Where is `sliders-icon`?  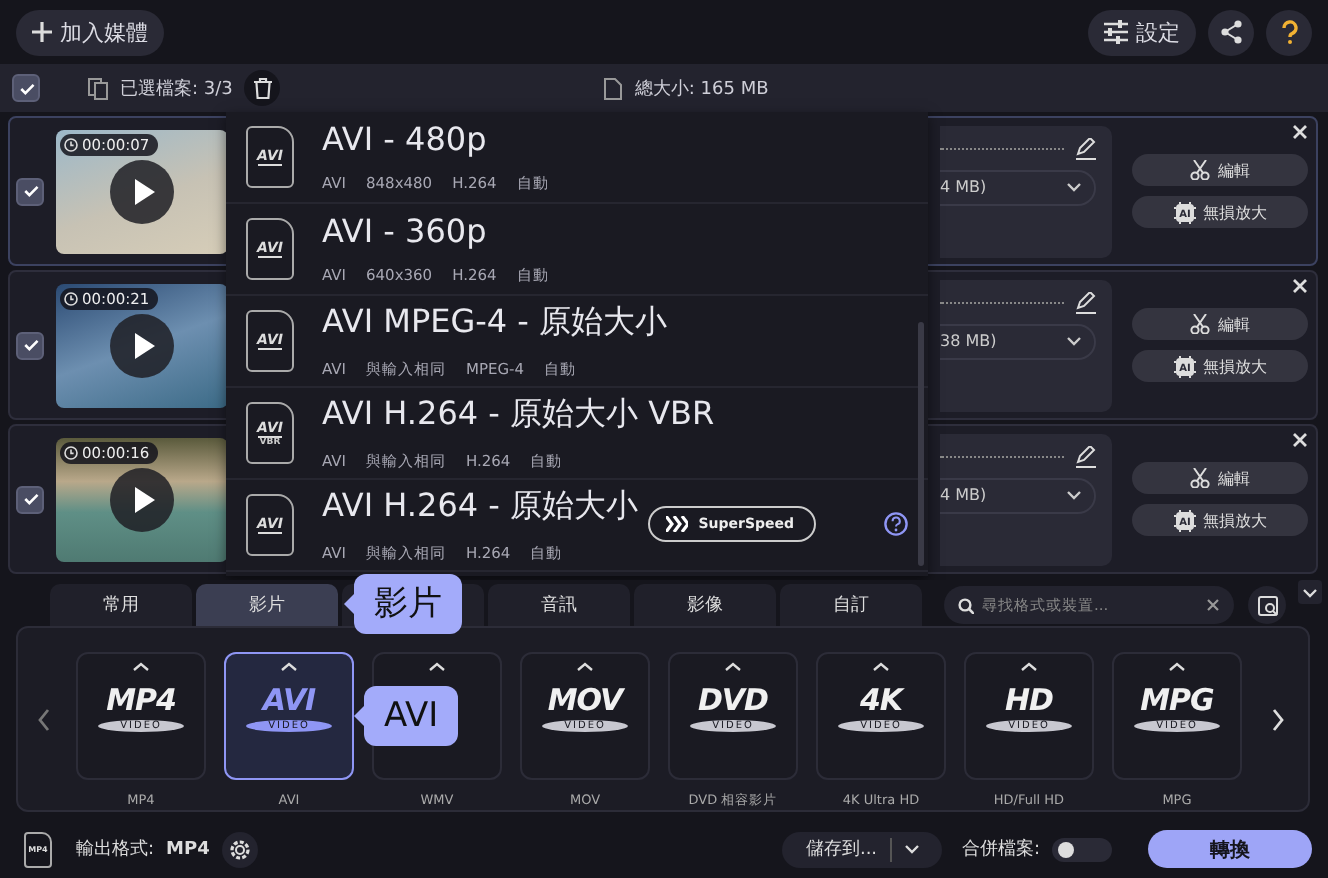
sliders-icon is located at coordinates (1116, 32).